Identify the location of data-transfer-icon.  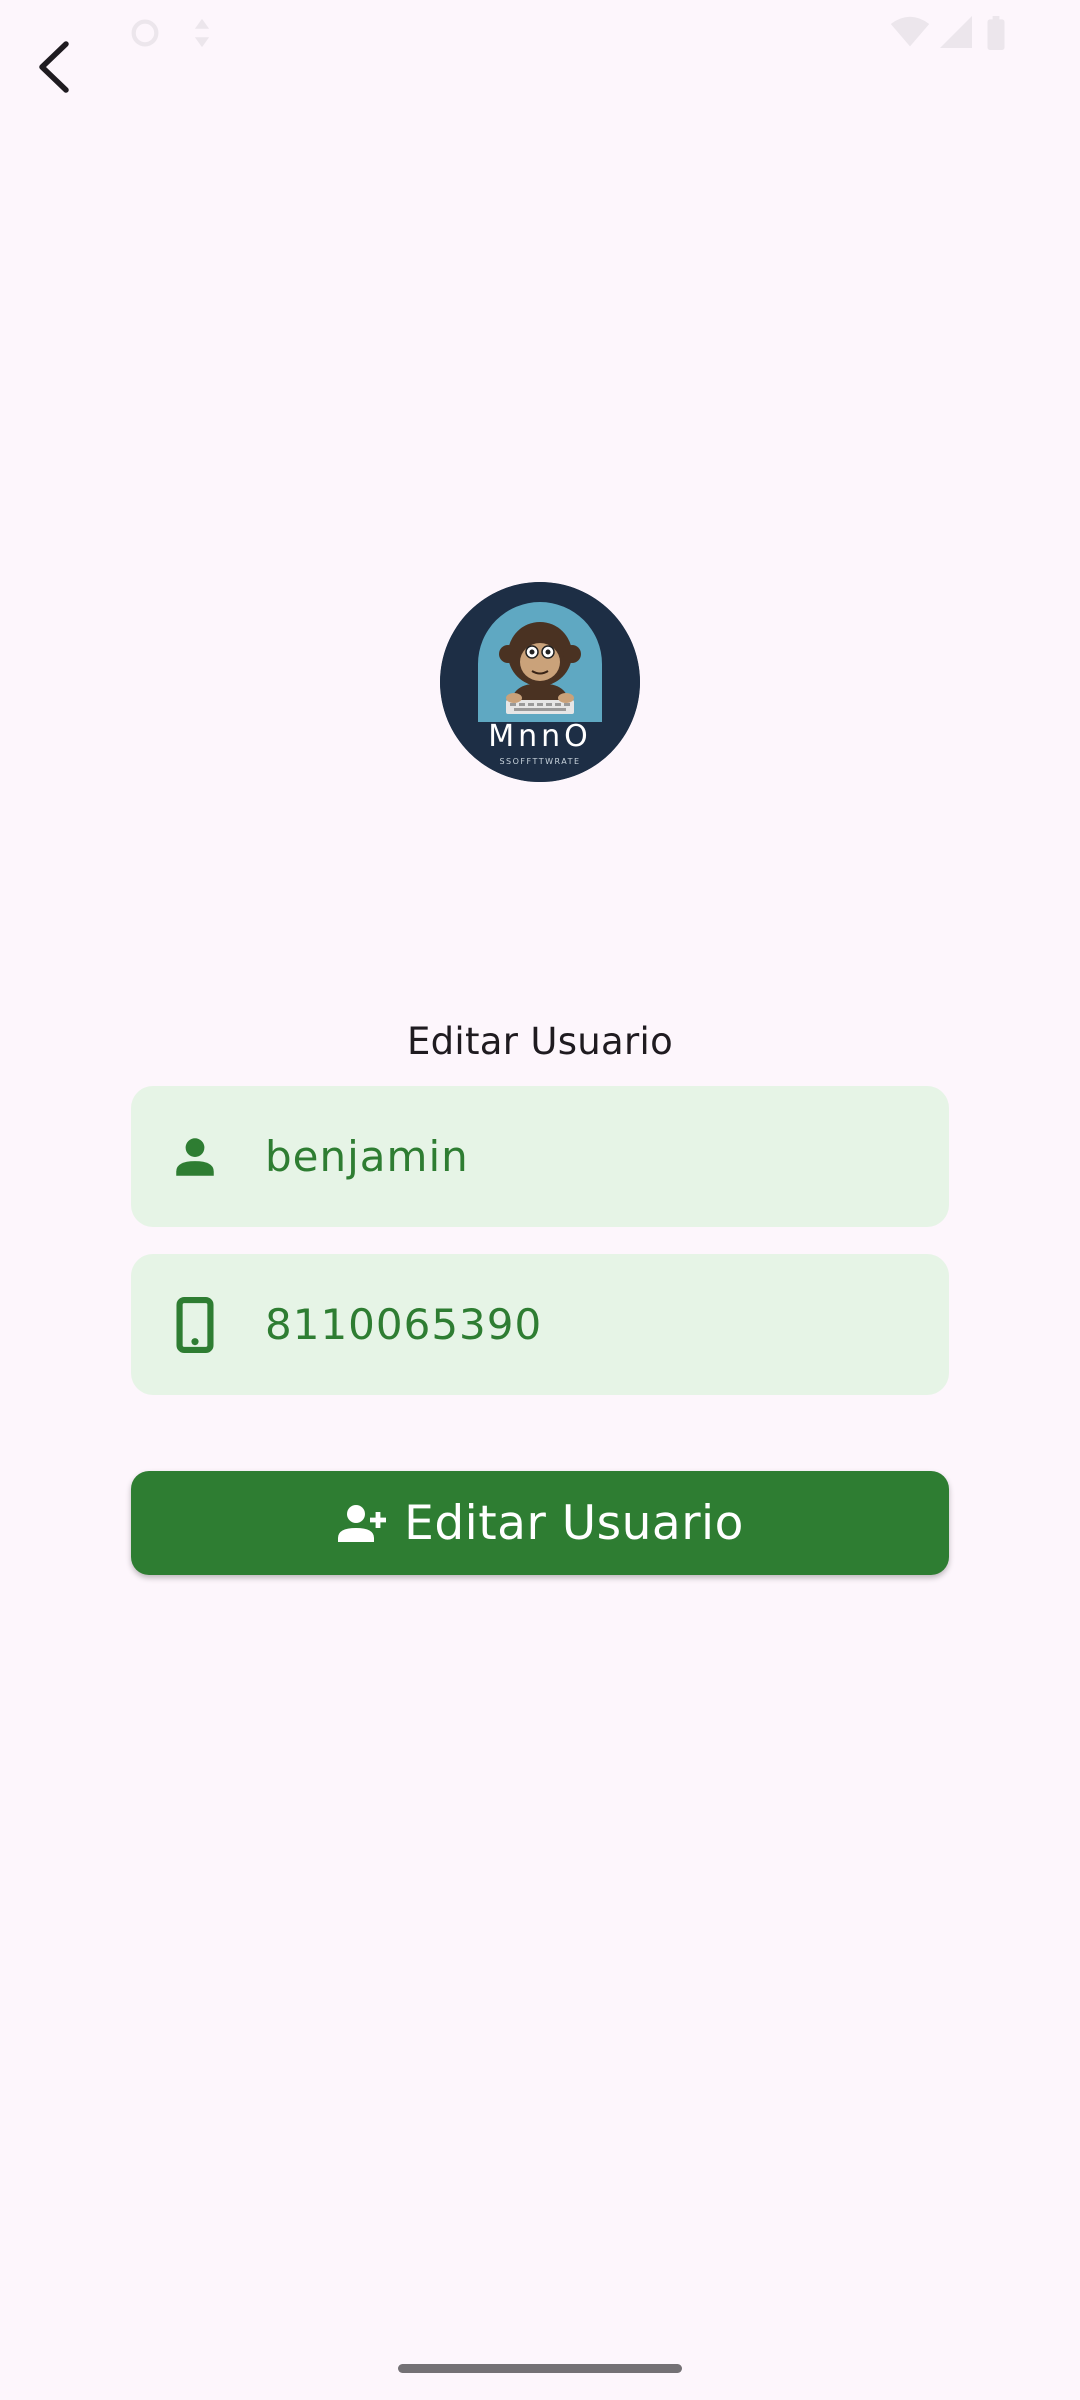
(202, 35).